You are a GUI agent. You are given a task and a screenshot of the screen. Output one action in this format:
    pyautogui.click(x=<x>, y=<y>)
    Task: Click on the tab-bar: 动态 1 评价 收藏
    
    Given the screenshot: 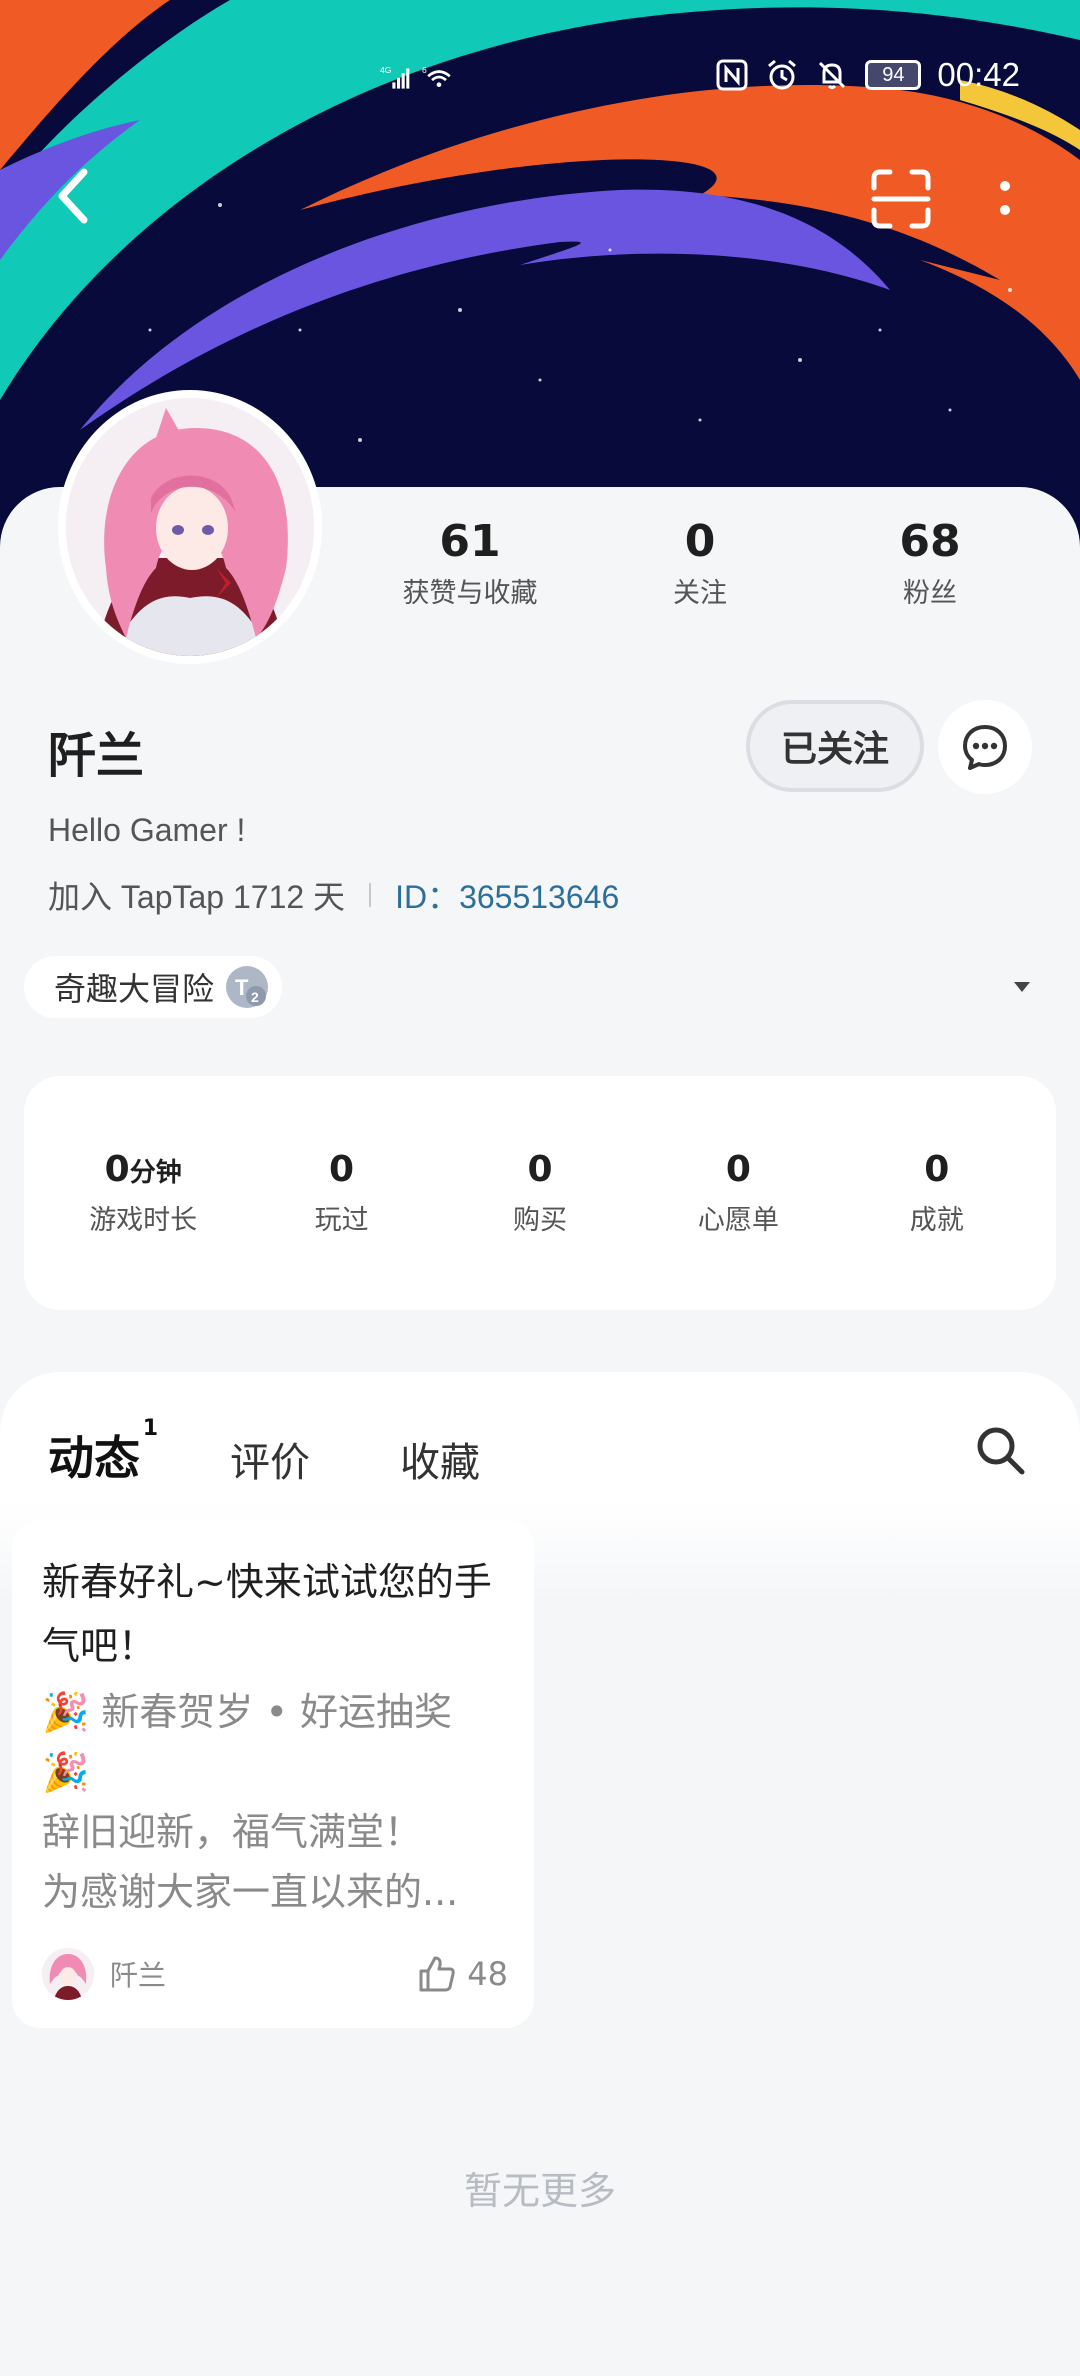 What is the action you would take?
    pyautogui.click(x=309, y=1455)
    